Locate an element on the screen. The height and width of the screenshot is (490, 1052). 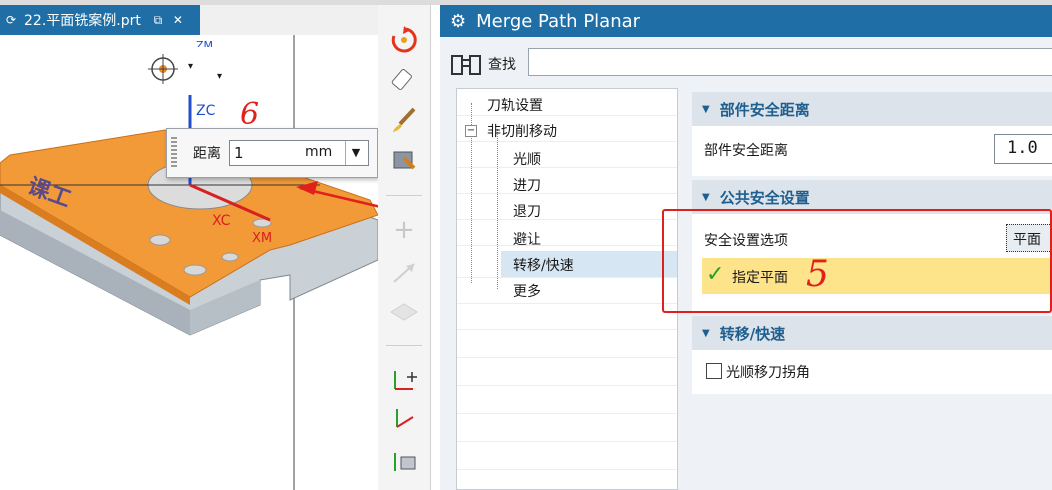
tree-item-engage: 进刀 is located at coordinates (527, 185).